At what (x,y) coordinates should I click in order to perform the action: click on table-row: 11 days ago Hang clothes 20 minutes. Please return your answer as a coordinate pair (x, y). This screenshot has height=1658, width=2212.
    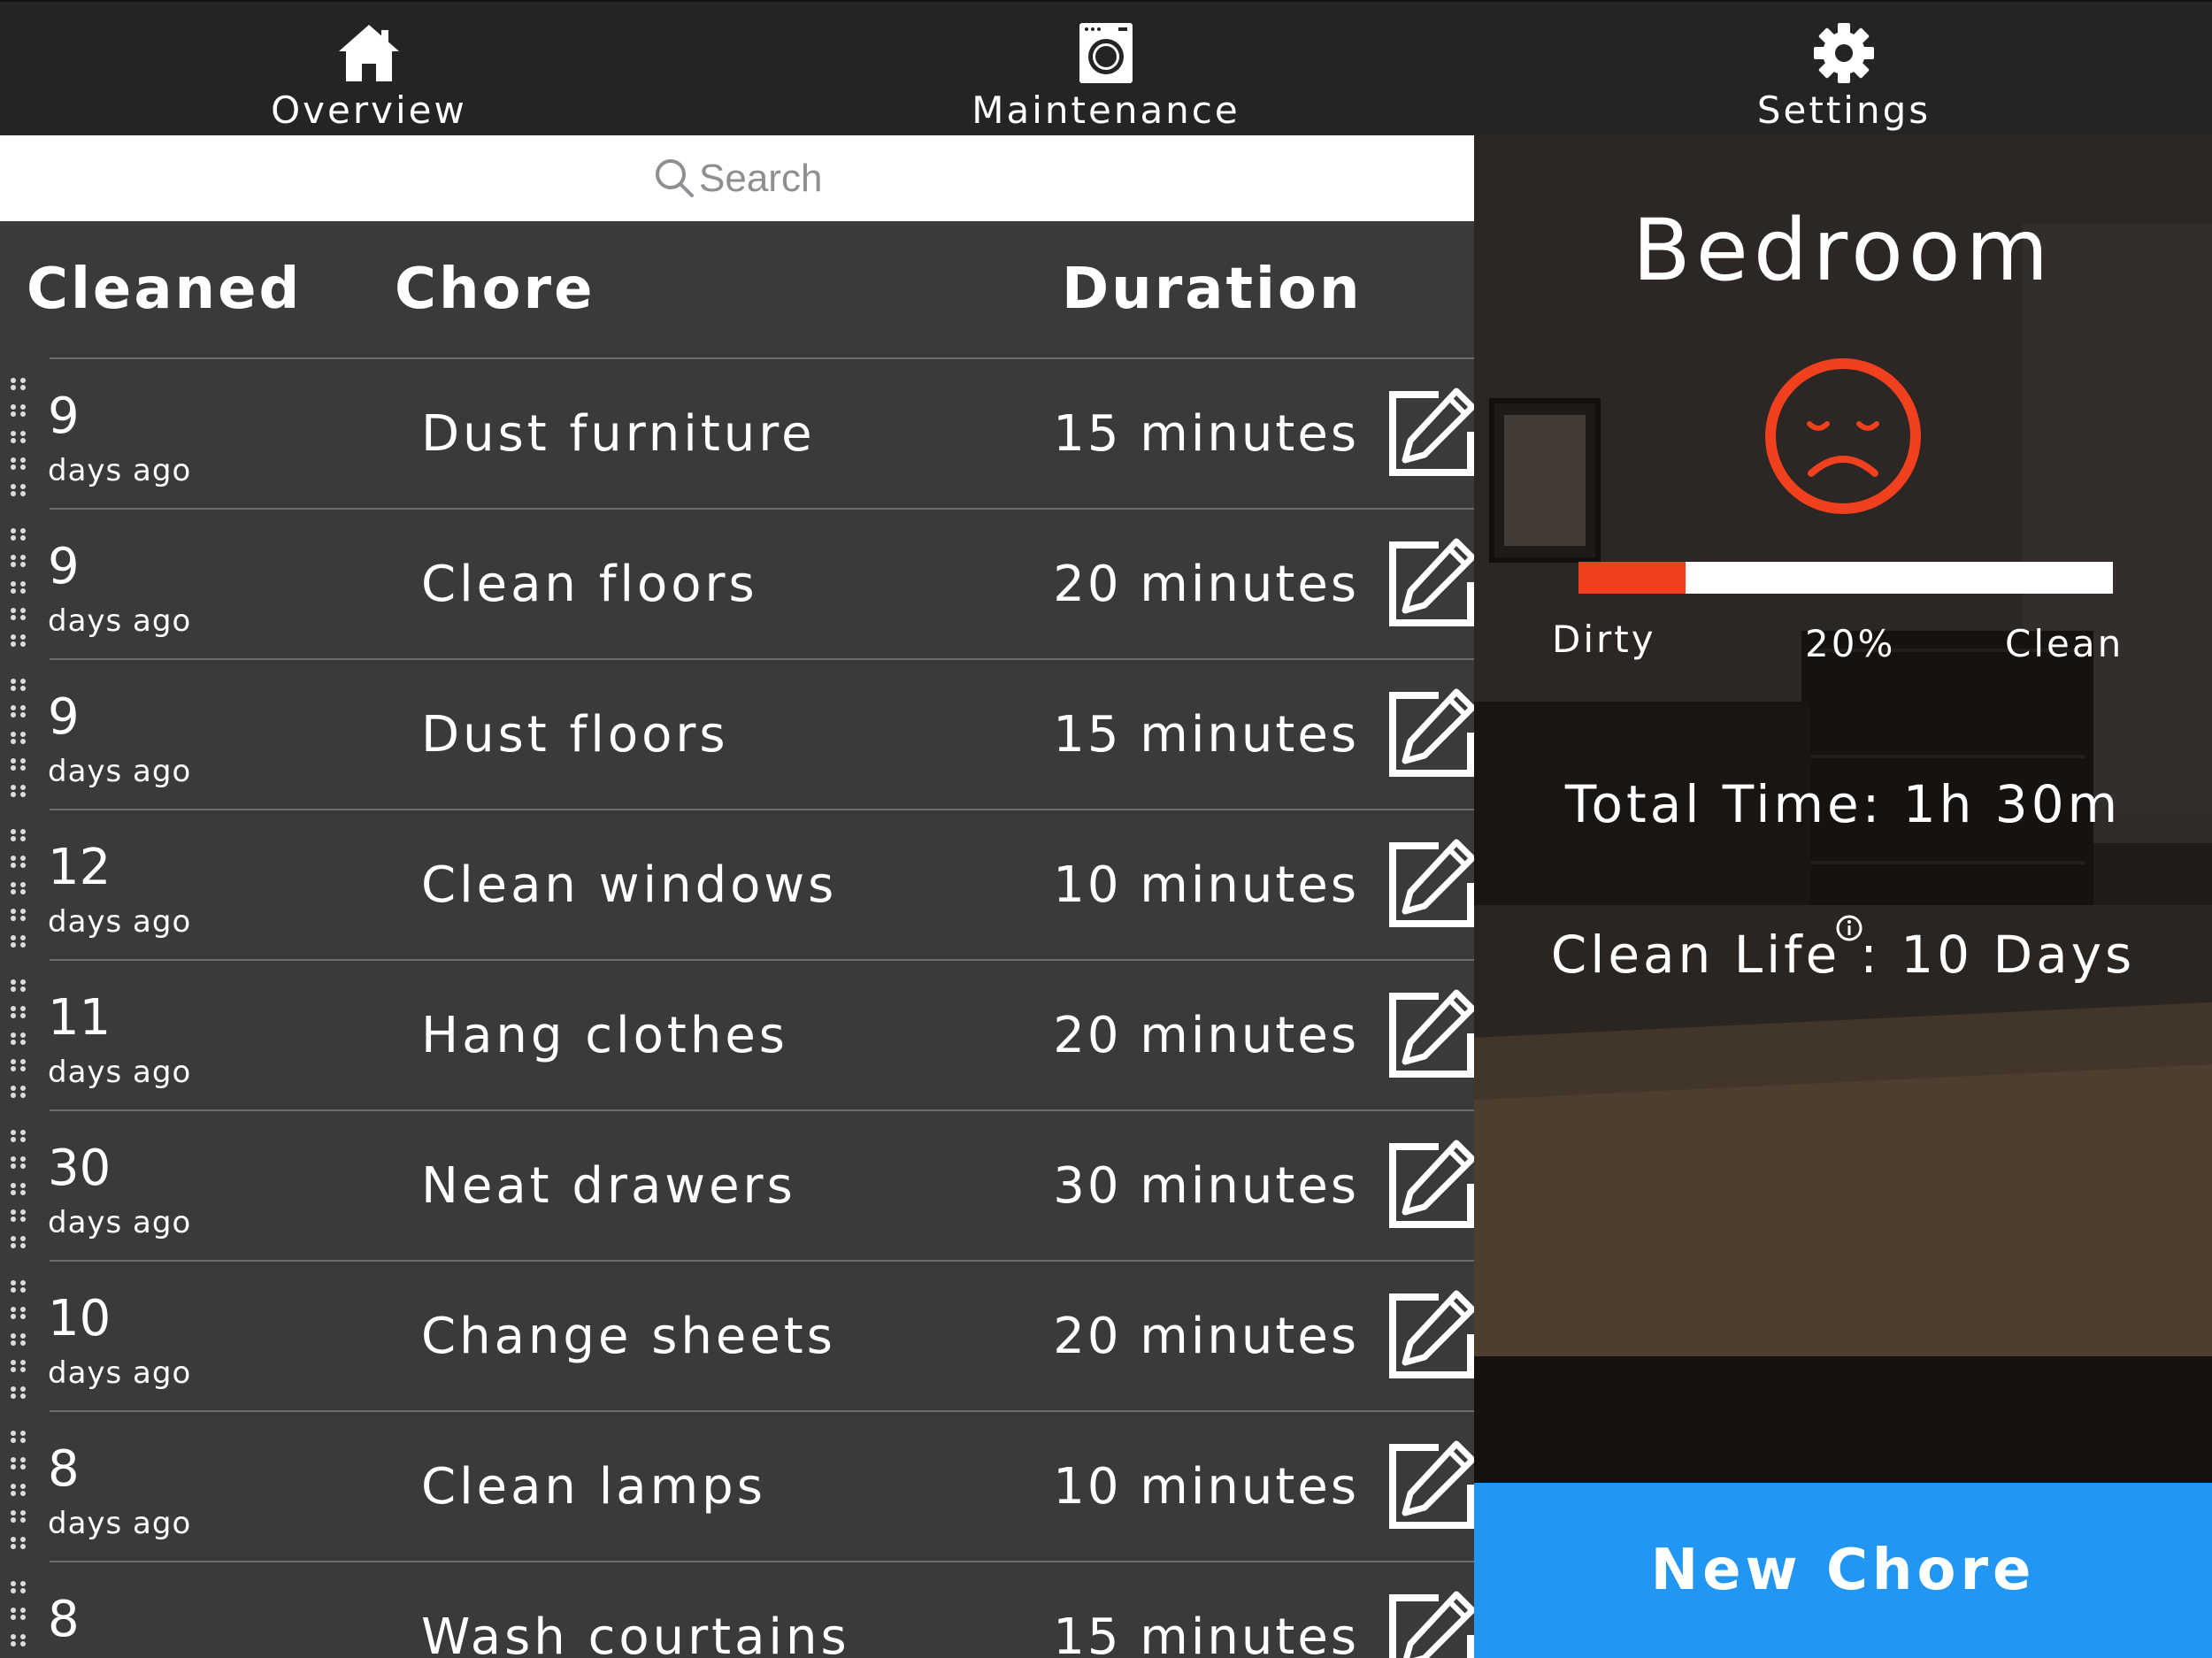
    Looking at the image, I should click on (737, 1036).